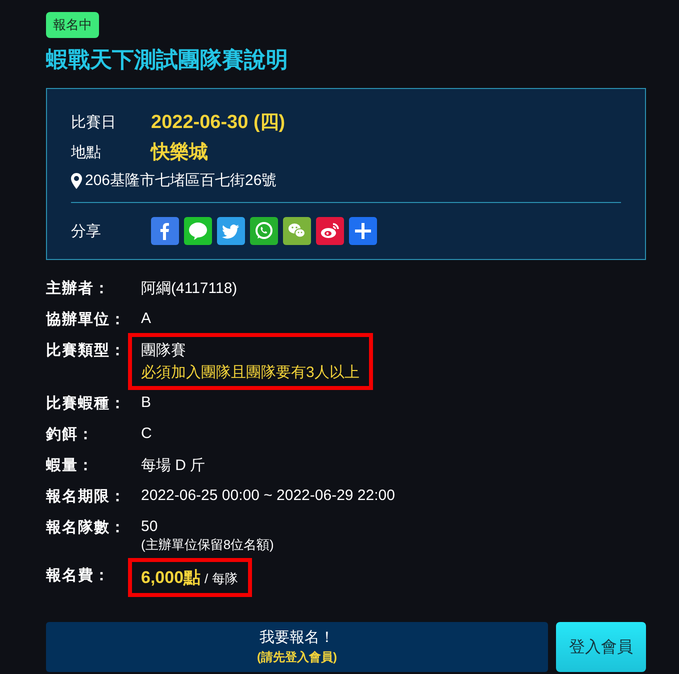 The width and height of the screenshot is (679, 674). I want to click on venue-label: 地點, so click(86, 152).